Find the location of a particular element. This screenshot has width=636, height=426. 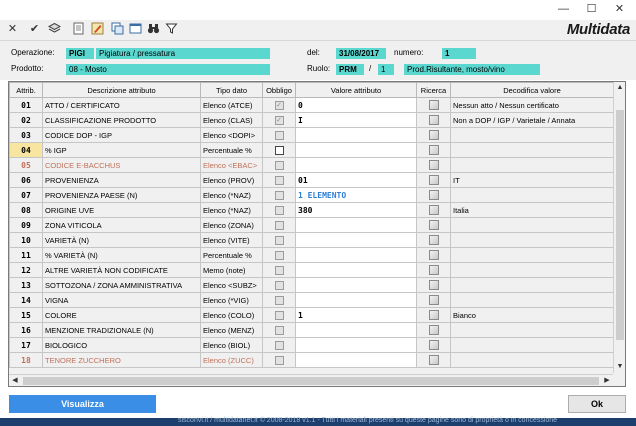

window-icon is located at coordinates (135, 29).